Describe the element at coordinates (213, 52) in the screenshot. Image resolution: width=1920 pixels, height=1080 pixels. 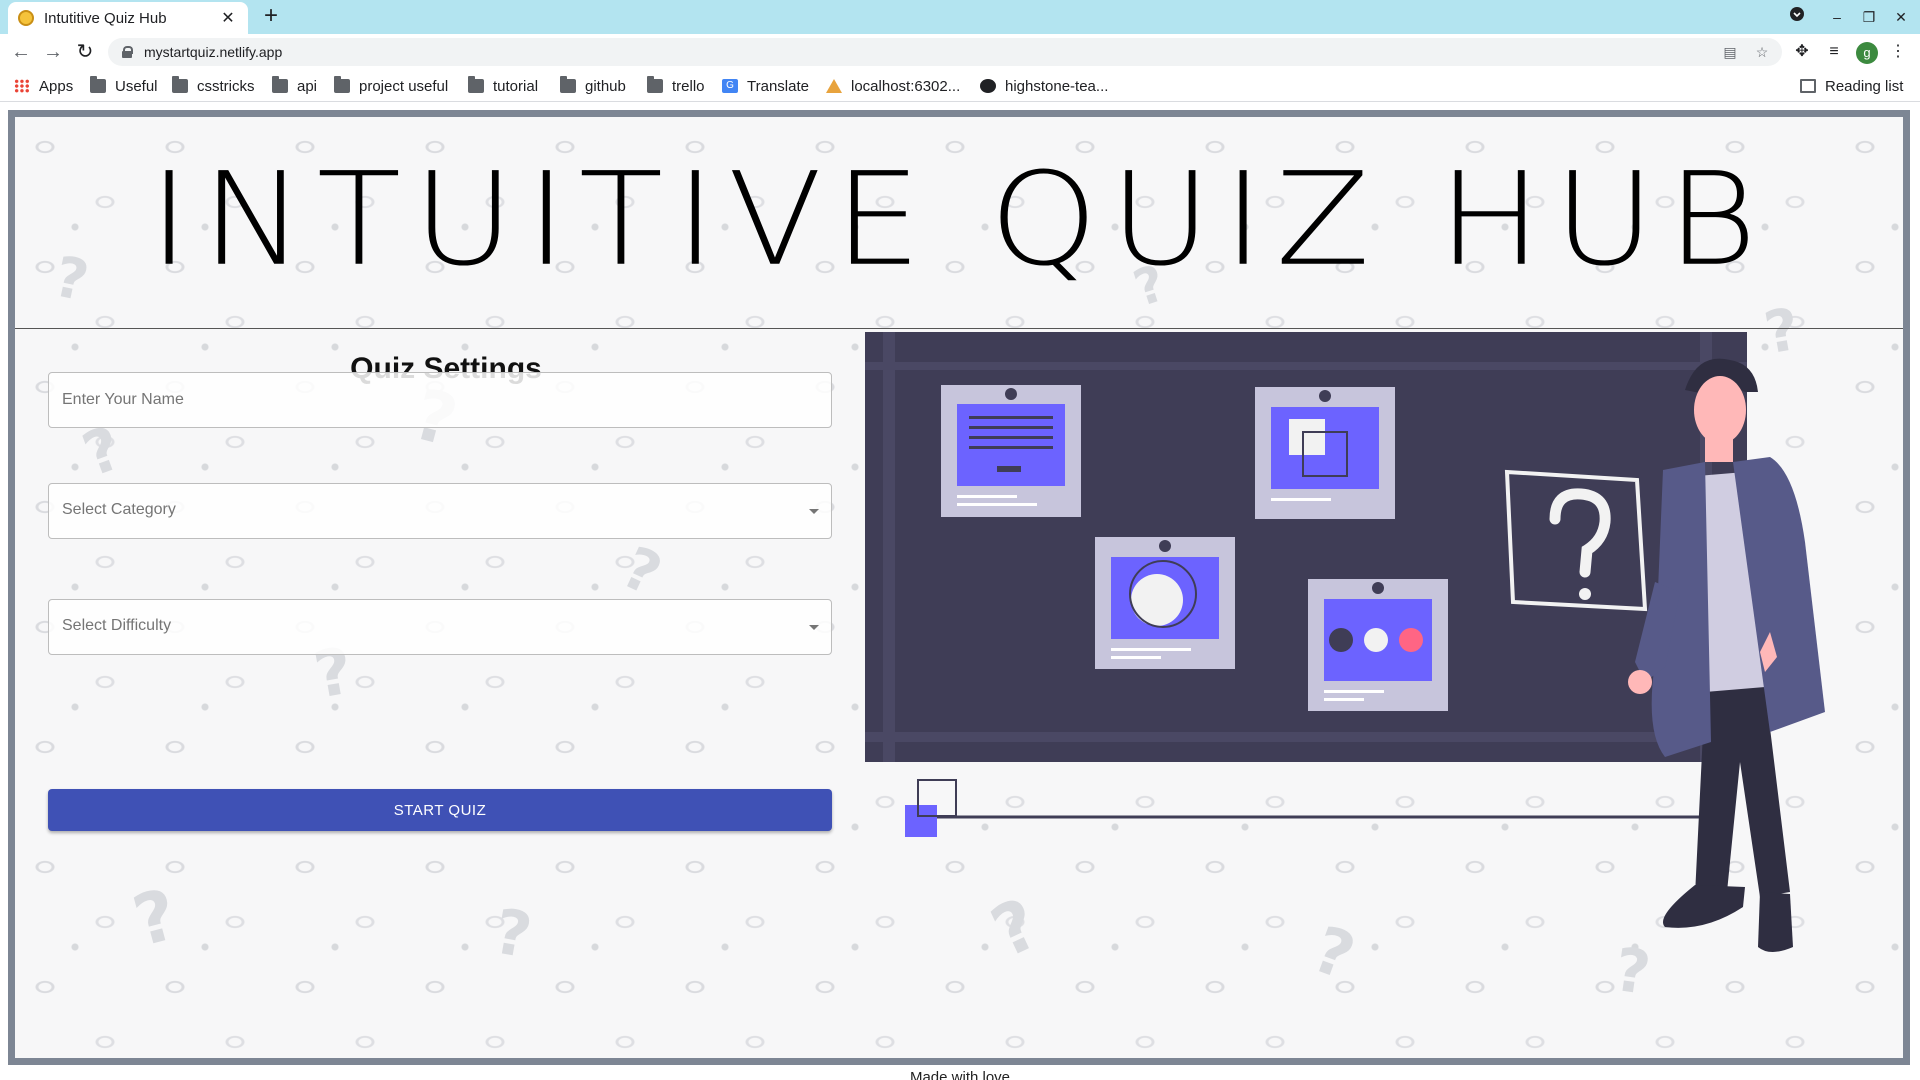
I see `url-text: mystartquiz.netlify.app` at that location.